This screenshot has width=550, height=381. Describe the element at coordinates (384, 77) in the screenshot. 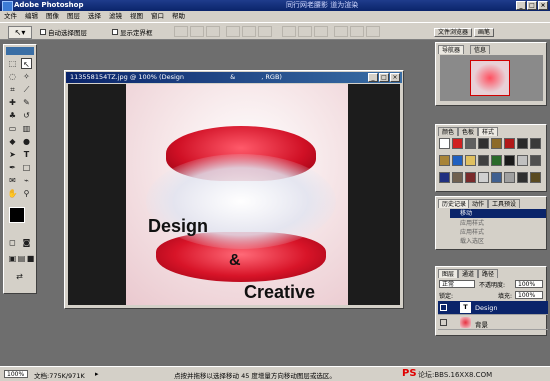

I see `doc-maximize-button: □` at that location.